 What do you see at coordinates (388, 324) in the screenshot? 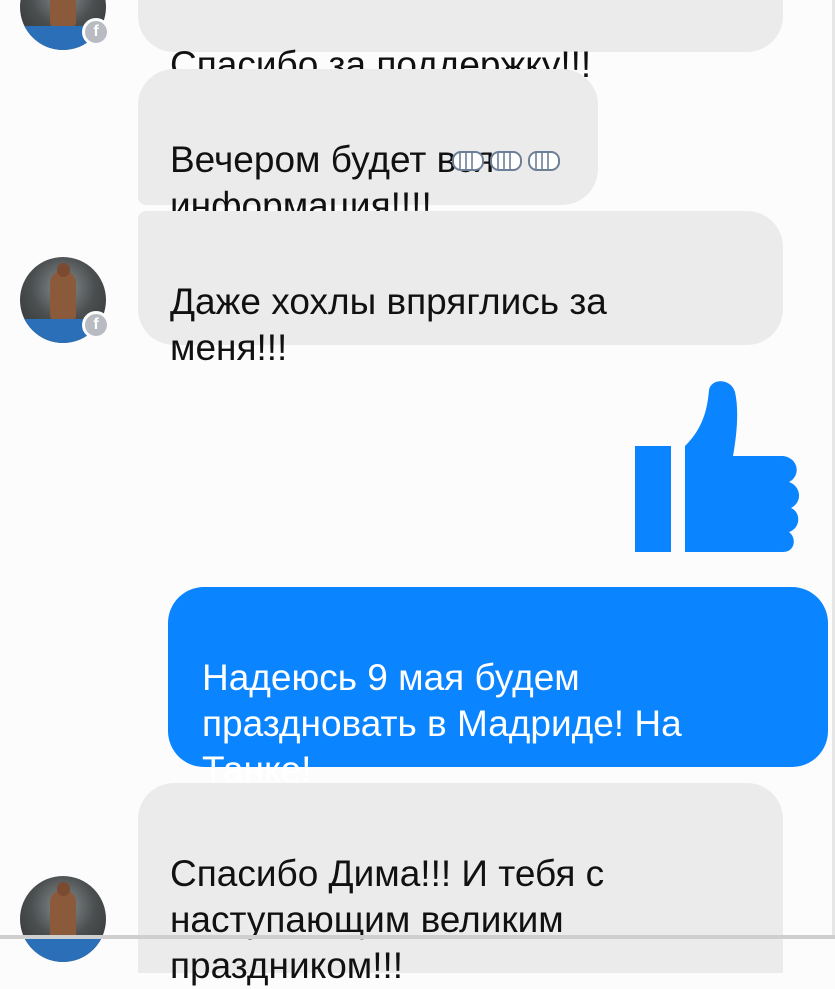
I see `message-text: Даже хохлы впряглись за меня!!!` at bounding box center [388, 324].